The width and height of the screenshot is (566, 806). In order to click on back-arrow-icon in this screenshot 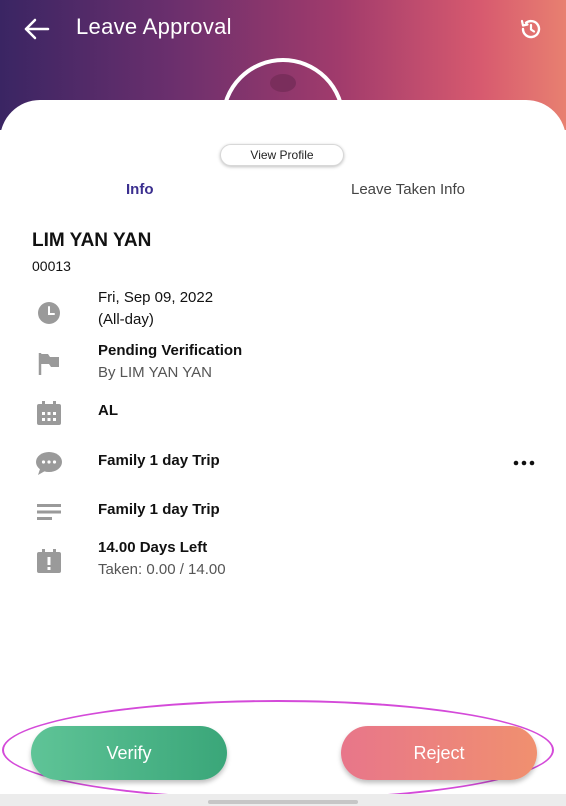, I will do `click(37, 29)`.